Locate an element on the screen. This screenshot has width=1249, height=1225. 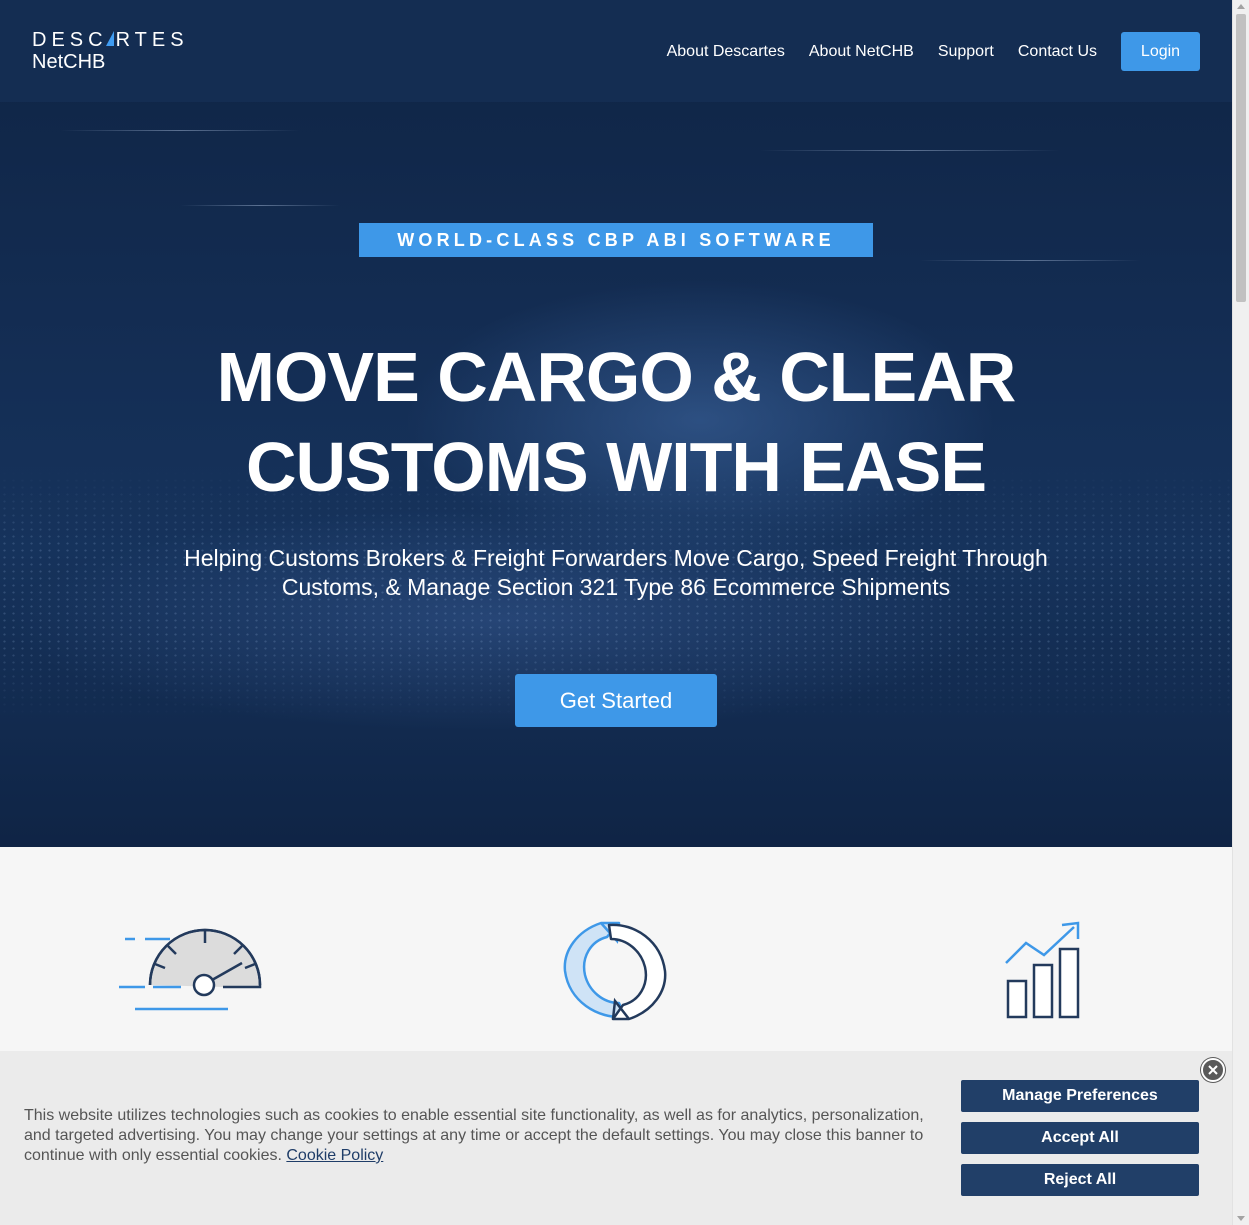
login-button: Login is located at coordinates (1160, 51).